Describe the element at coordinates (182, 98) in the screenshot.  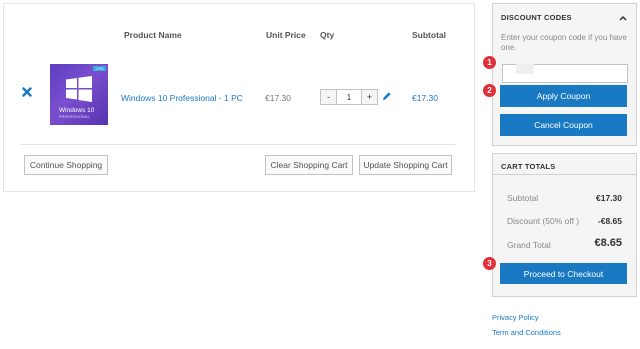
I see `product-name-link: Windows 10 Professional - 1 PC` at that location.